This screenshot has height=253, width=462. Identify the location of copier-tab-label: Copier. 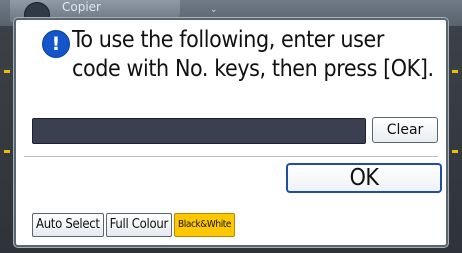
(81, 7).